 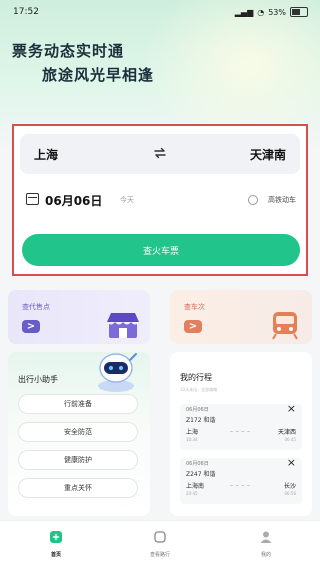 What do you see at coordinates (79, 317) in the screenshot?
I see `ticket-agency-tile: 查代售点 >` at bounding box center [79, 317].